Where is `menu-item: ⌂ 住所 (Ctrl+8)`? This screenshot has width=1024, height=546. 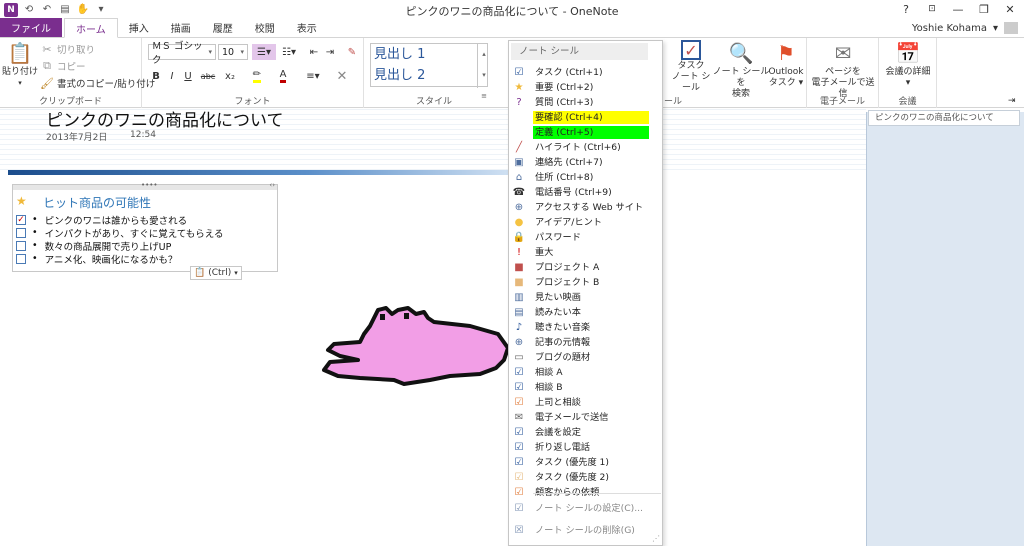
menu-item: ⌂ 住所 (Ctrl+8) is located at coordinates (586, 177).